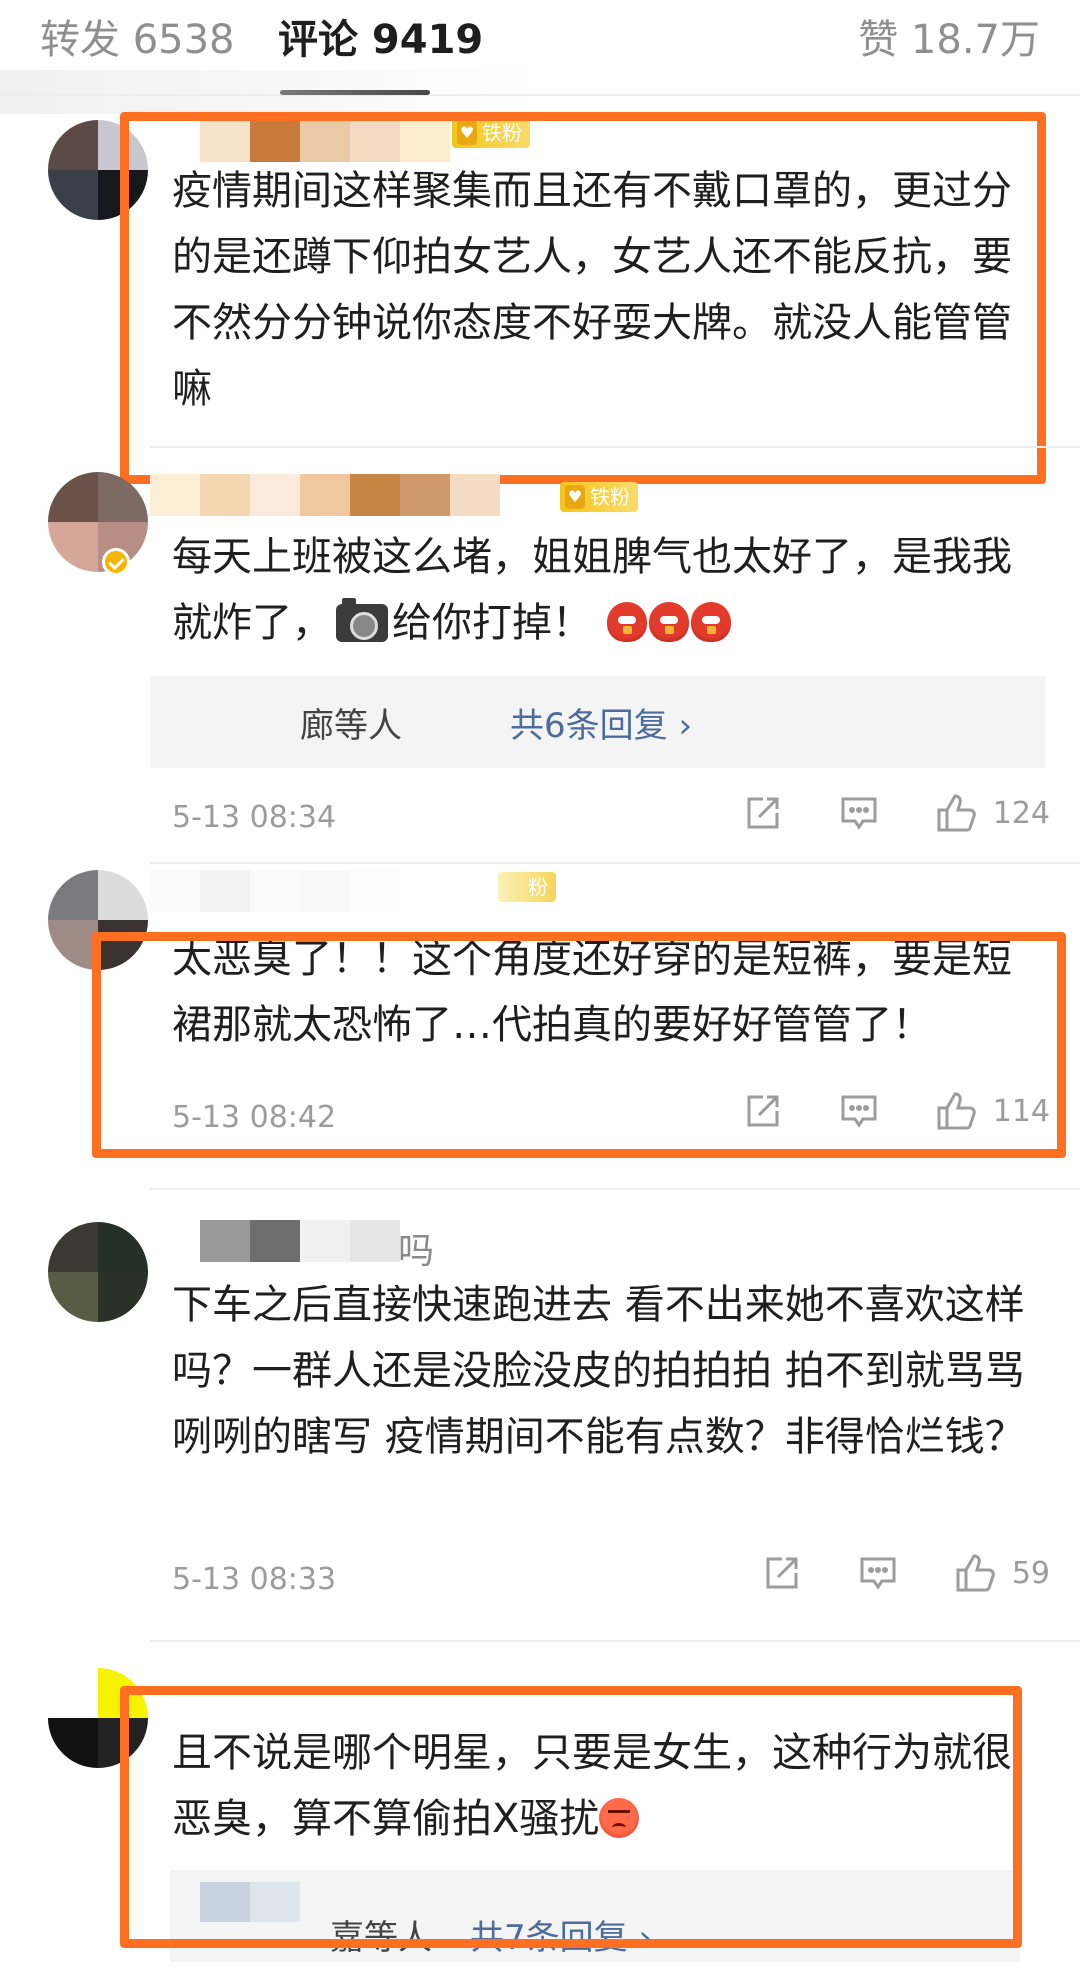  What do you see at coordinates (527, 887) in the screenshot?
I see `fan-badge: 粉` at bounding box center [527, 887].